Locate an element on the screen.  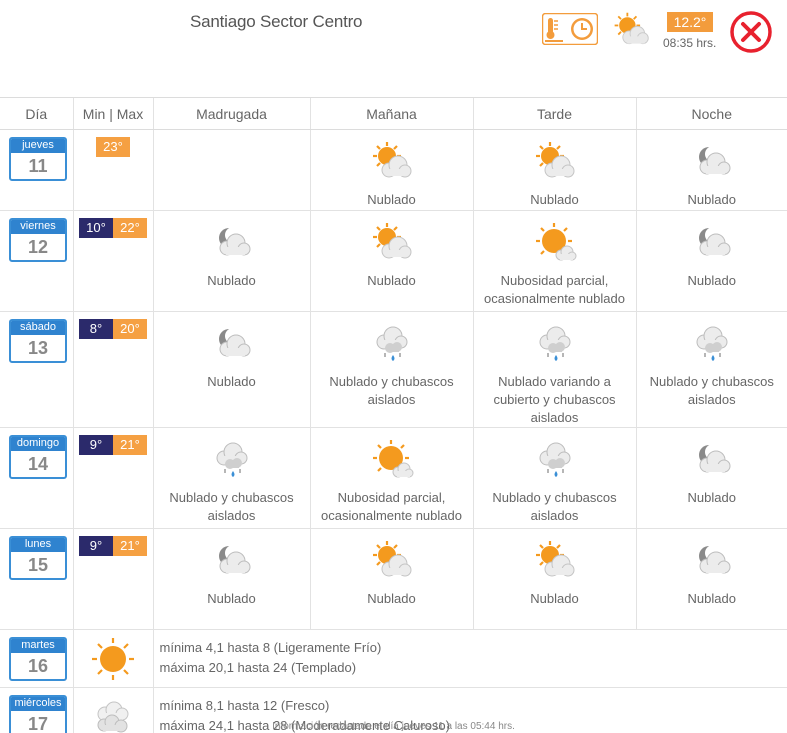
header: Santiago Sector Centro 12.2° 08:35 hrs. is located at coordinates (393, 48).